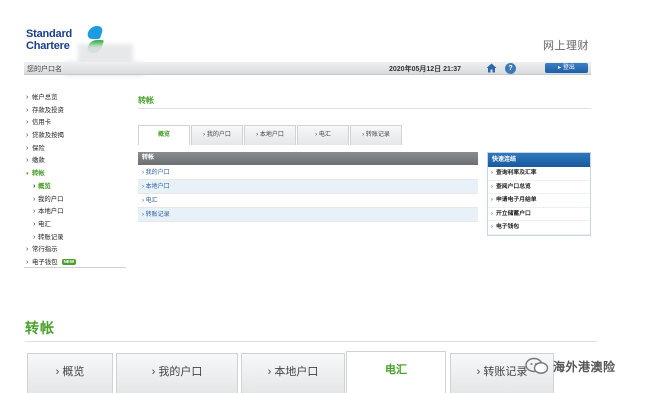 The height and width of the screenshot is (393, 655). I want to click on logo-text: Standard Chartere, so click(49, 40).